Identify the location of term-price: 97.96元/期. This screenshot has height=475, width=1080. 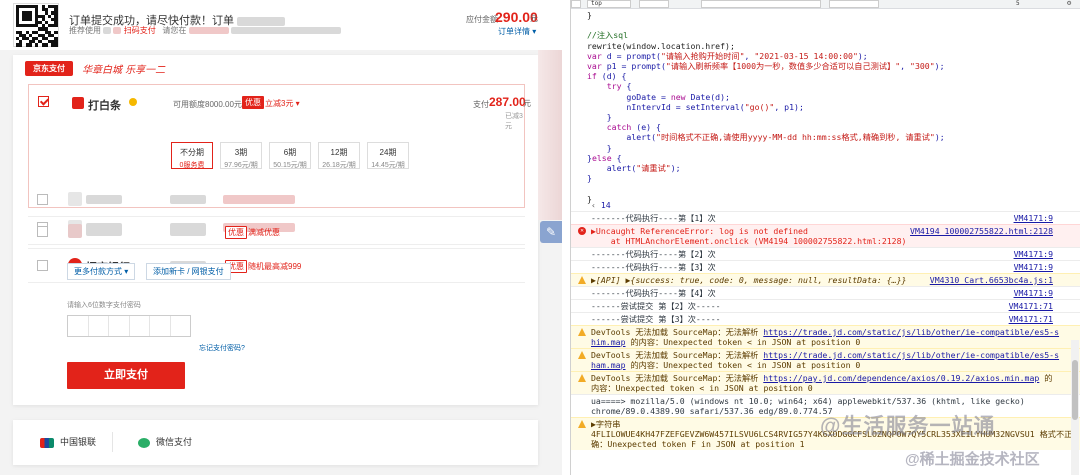
(241, 165).